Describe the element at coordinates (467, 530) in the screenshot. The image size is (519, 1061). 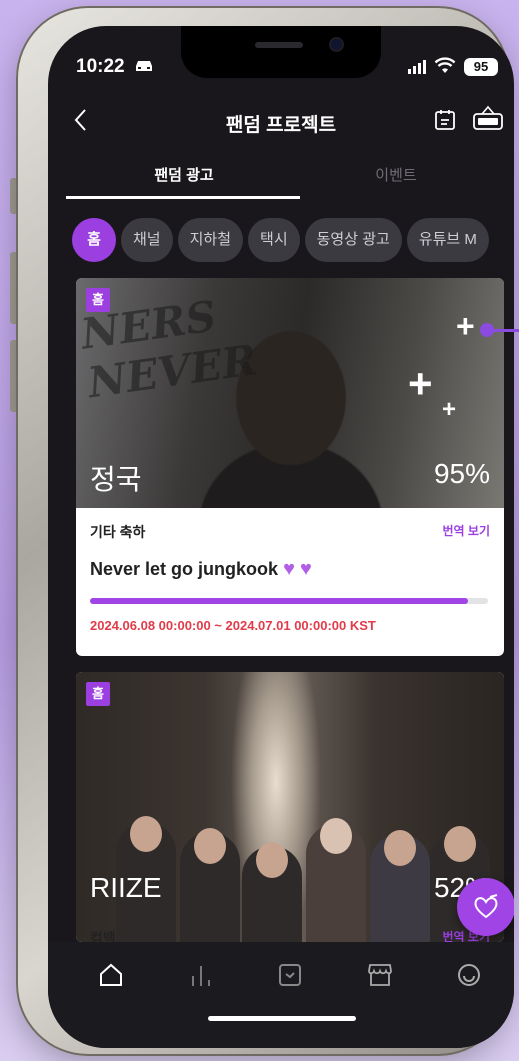
I see `translate-link: 번역 보기` at that location.